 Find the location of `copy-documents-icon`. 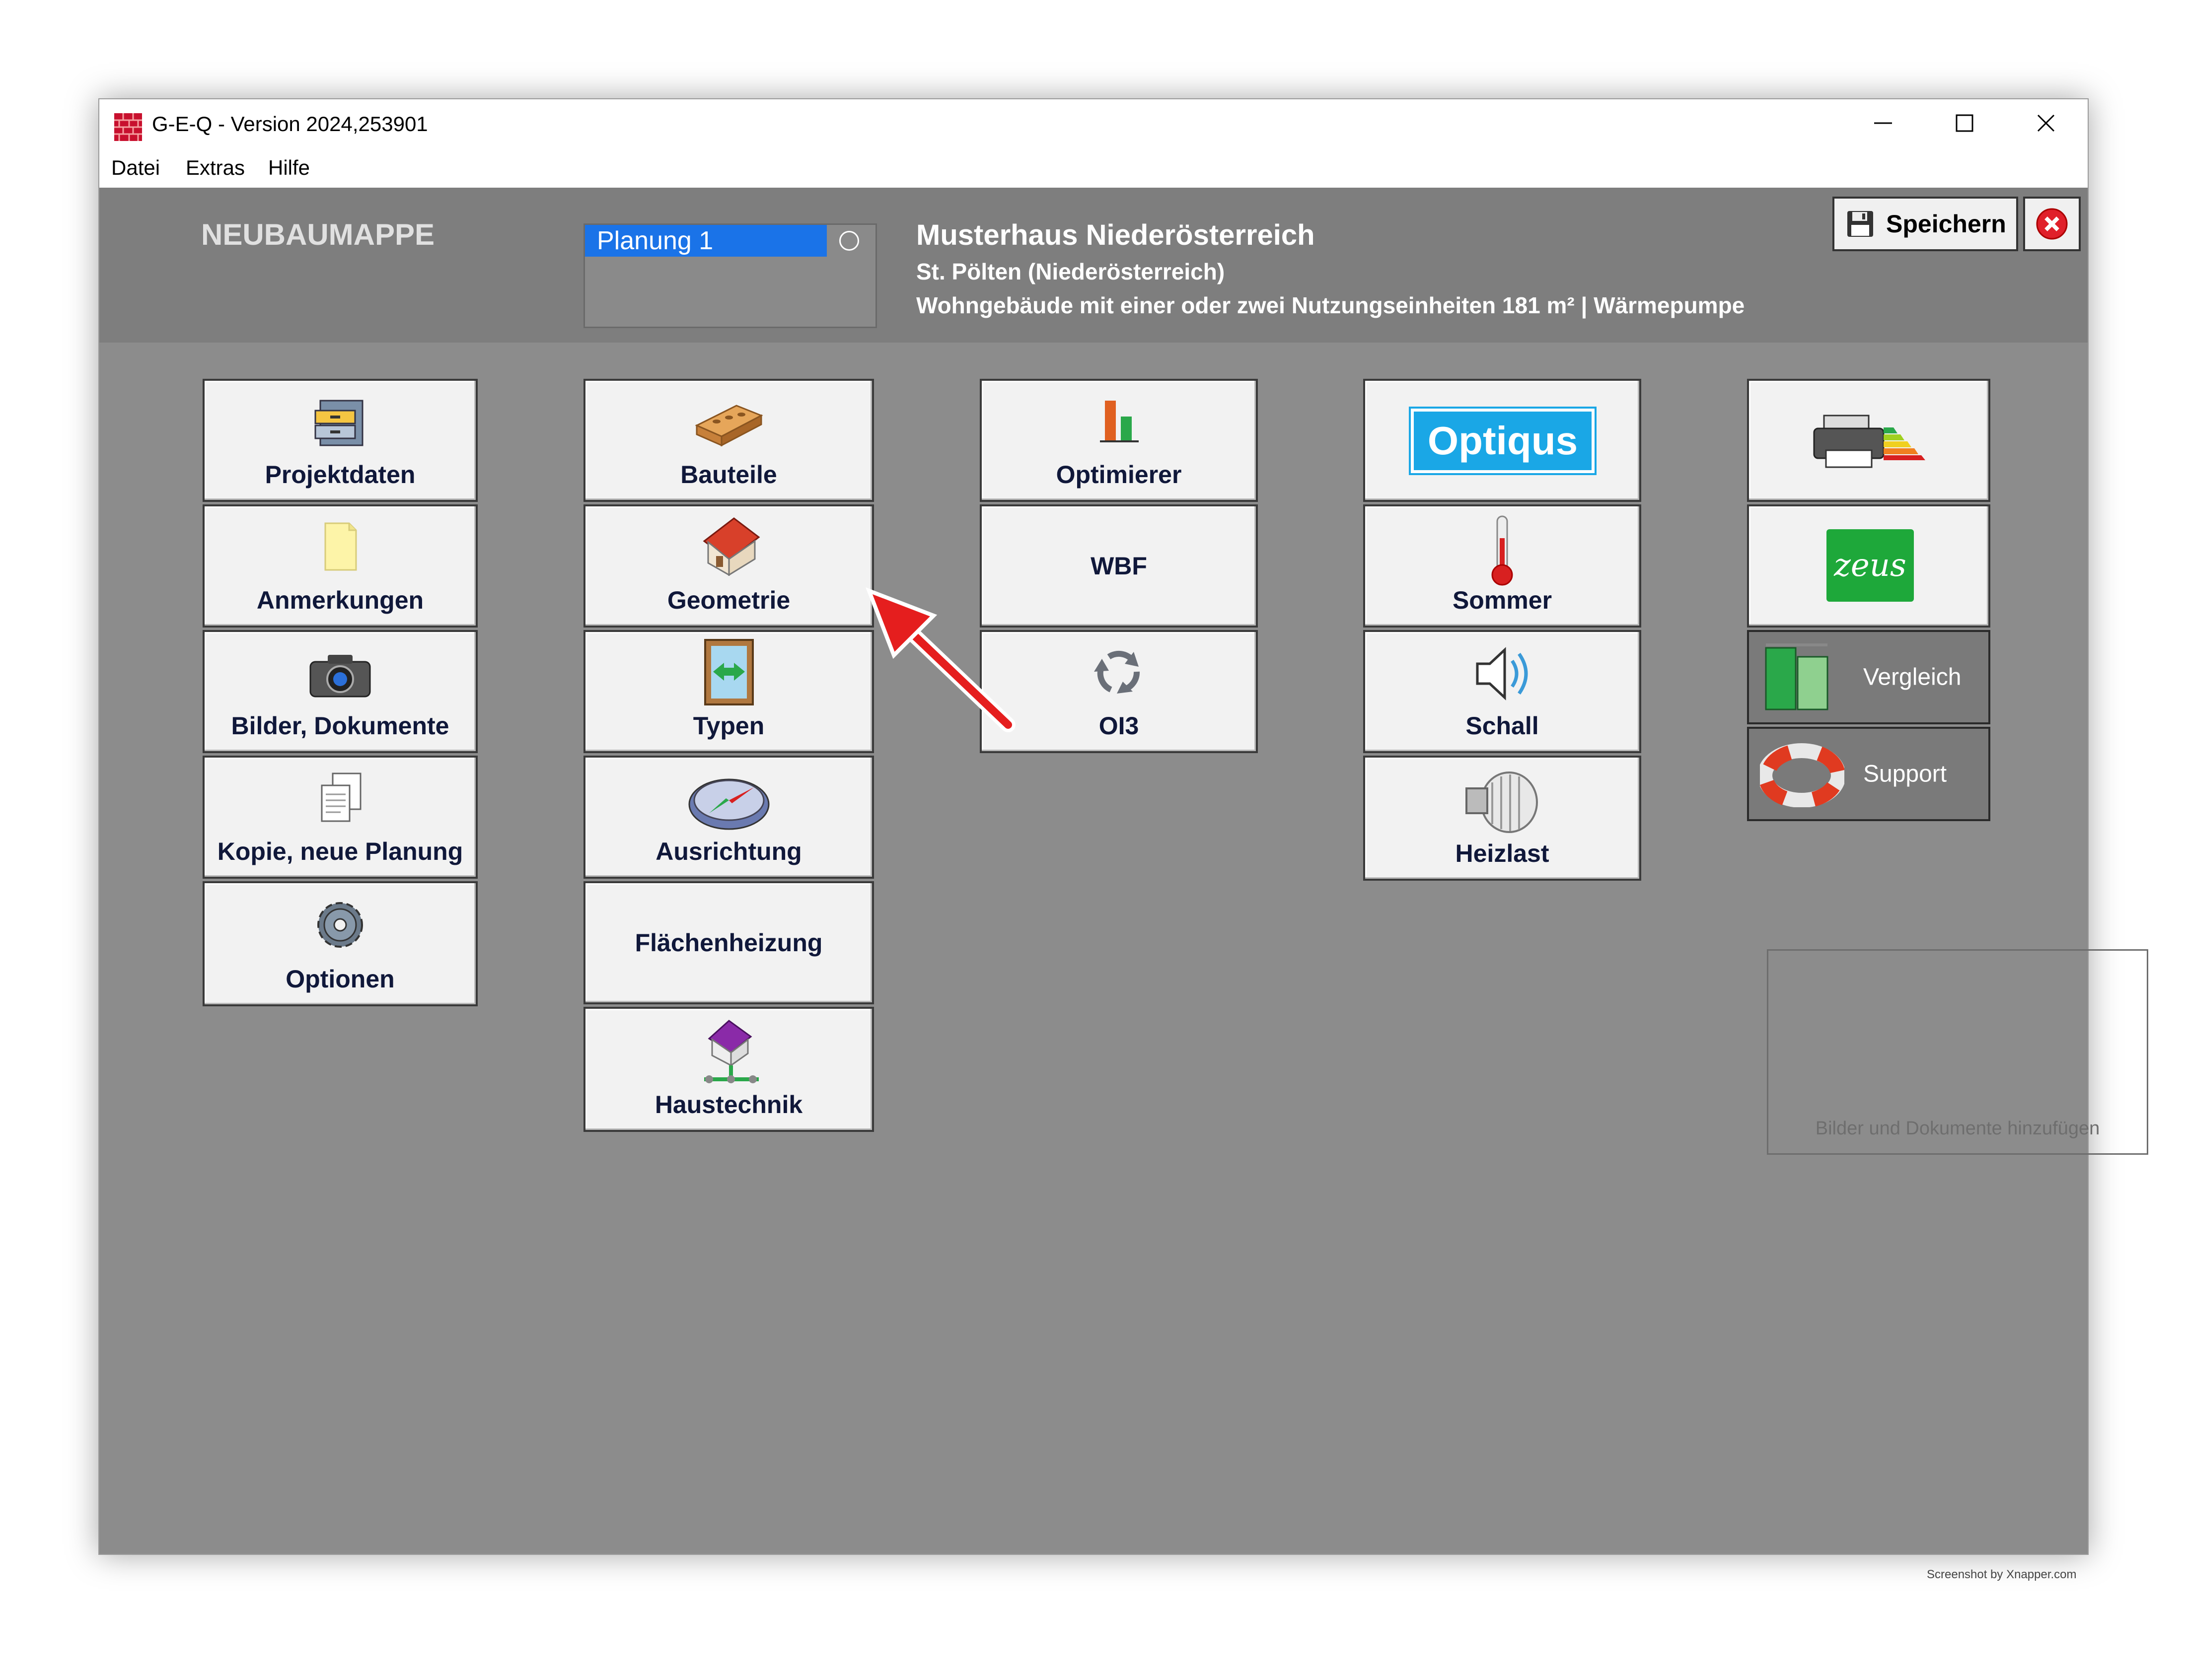

copy-documents-icon is located at coordinates (341, 797).